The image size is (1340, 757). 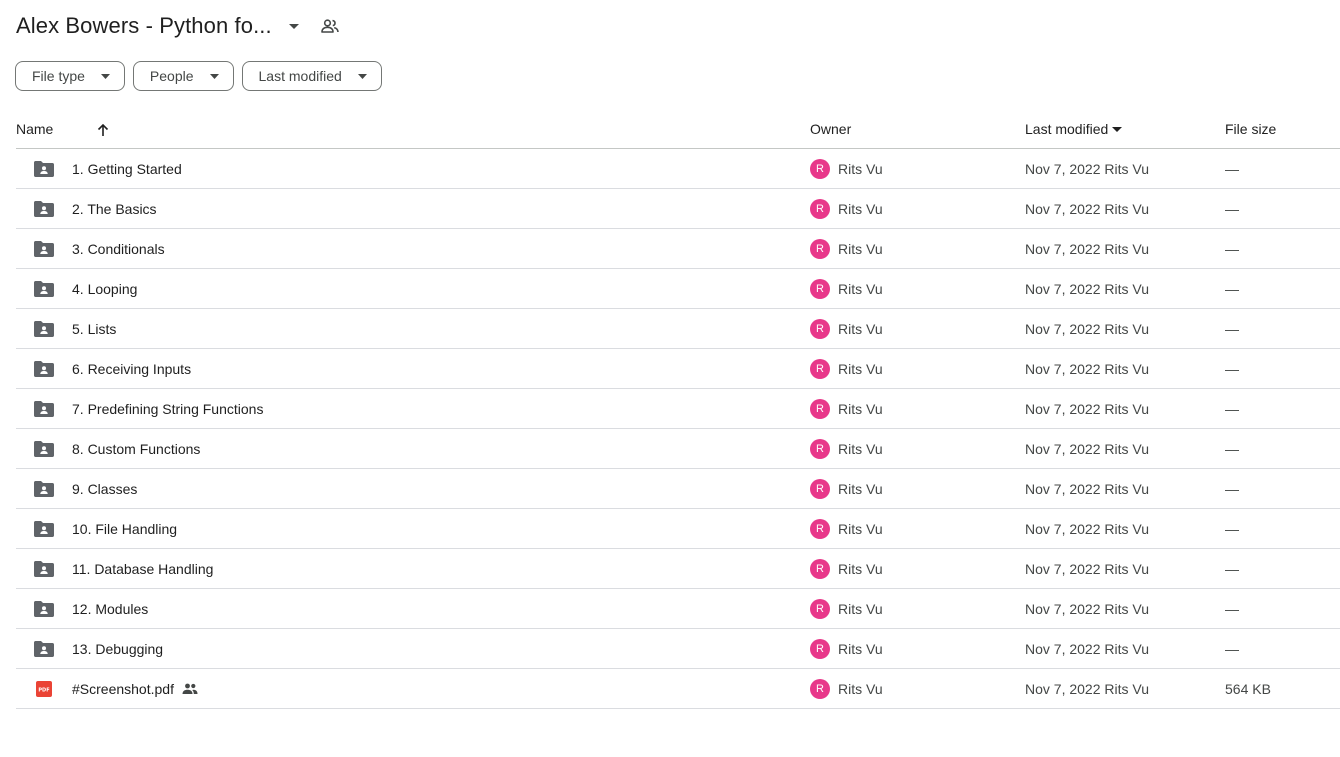 I want to click on file-name: 10. File Handling, so click(x=124, y=529).